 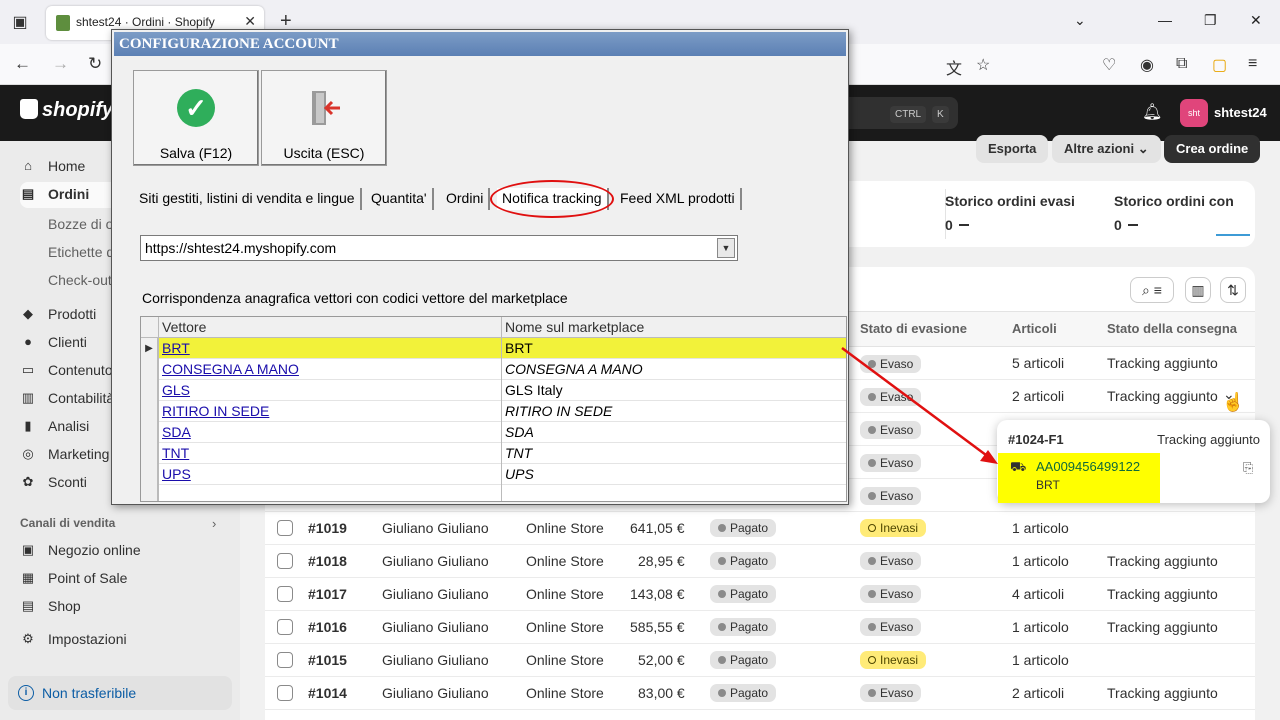 What do you see at coordinates (327, 528) in the screenshot?
I see `order-number: #1019` at bounding box center [327, 528].